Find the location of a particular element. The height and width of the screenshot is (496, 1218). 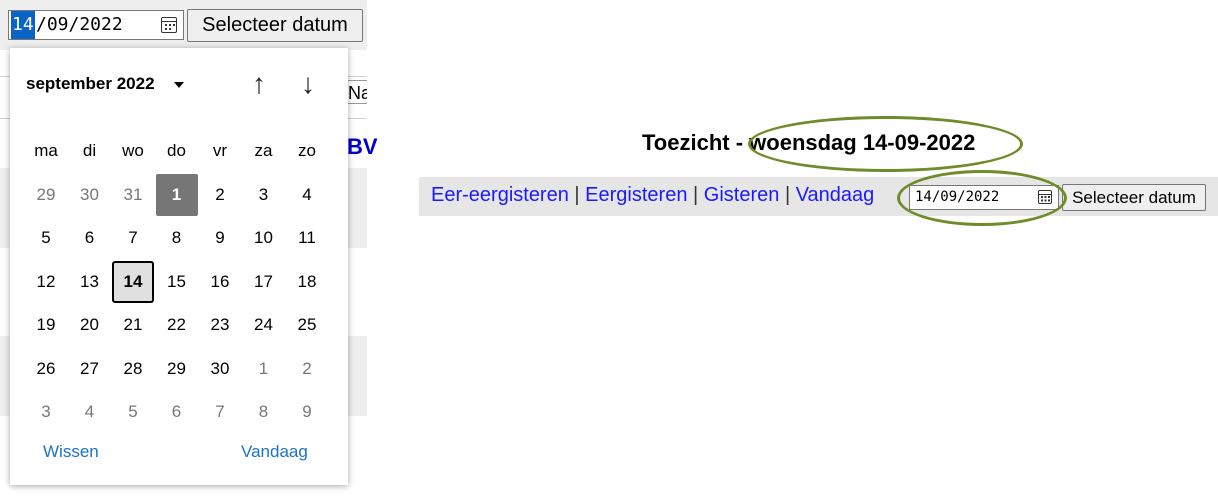

link-vandaag: Vandaag is located at coordinates (835, 195).